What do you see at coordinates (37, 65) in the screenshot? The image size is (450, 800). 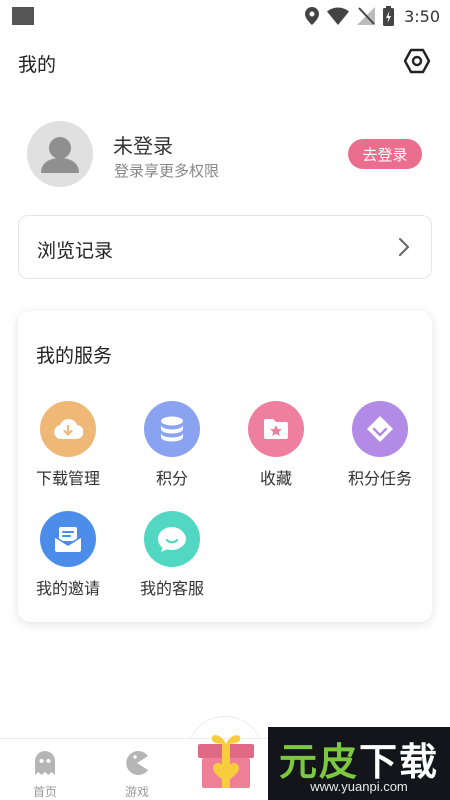 I see `page-title: 我的` at bounding box center [37, 65].